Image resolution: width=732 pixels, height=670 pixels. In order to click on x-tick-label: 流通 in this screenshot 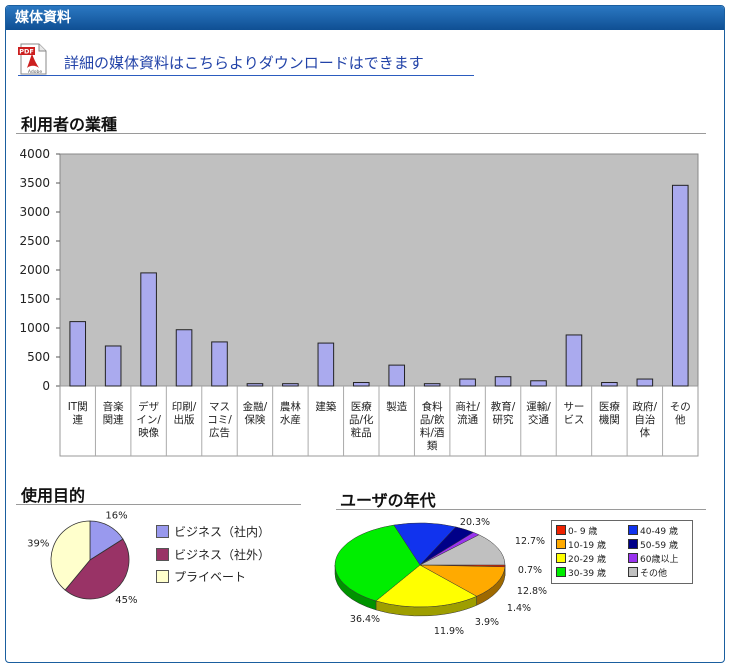, I will do `click(467, 419)`.